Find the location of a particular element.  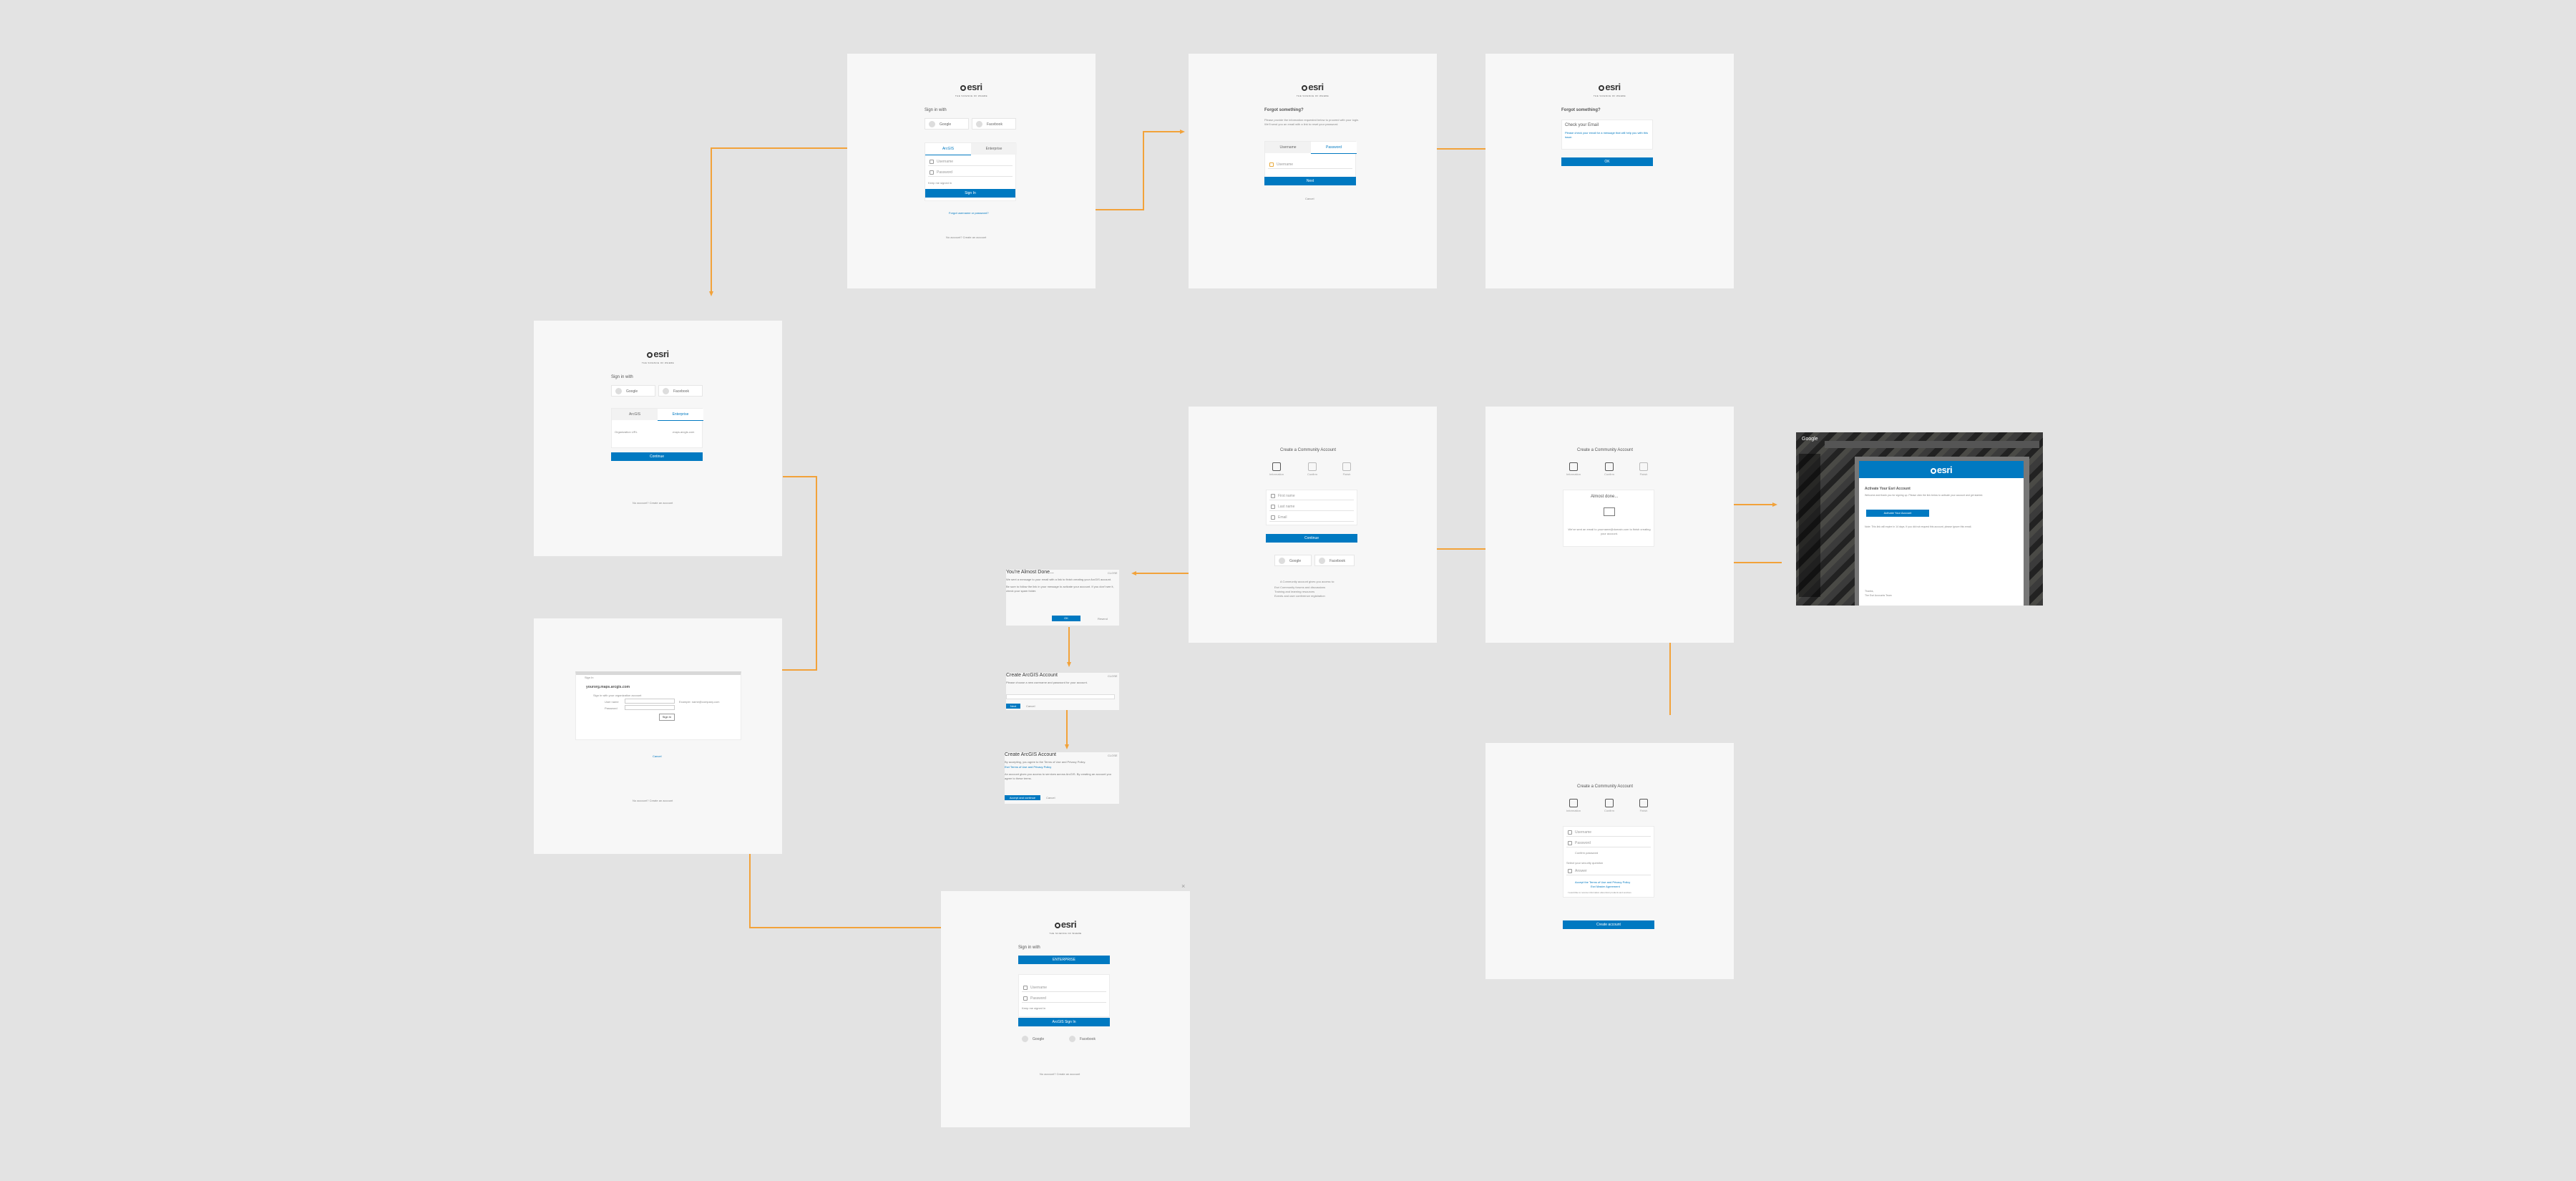

tab-password: Password is located at coordinates (1334, 148).